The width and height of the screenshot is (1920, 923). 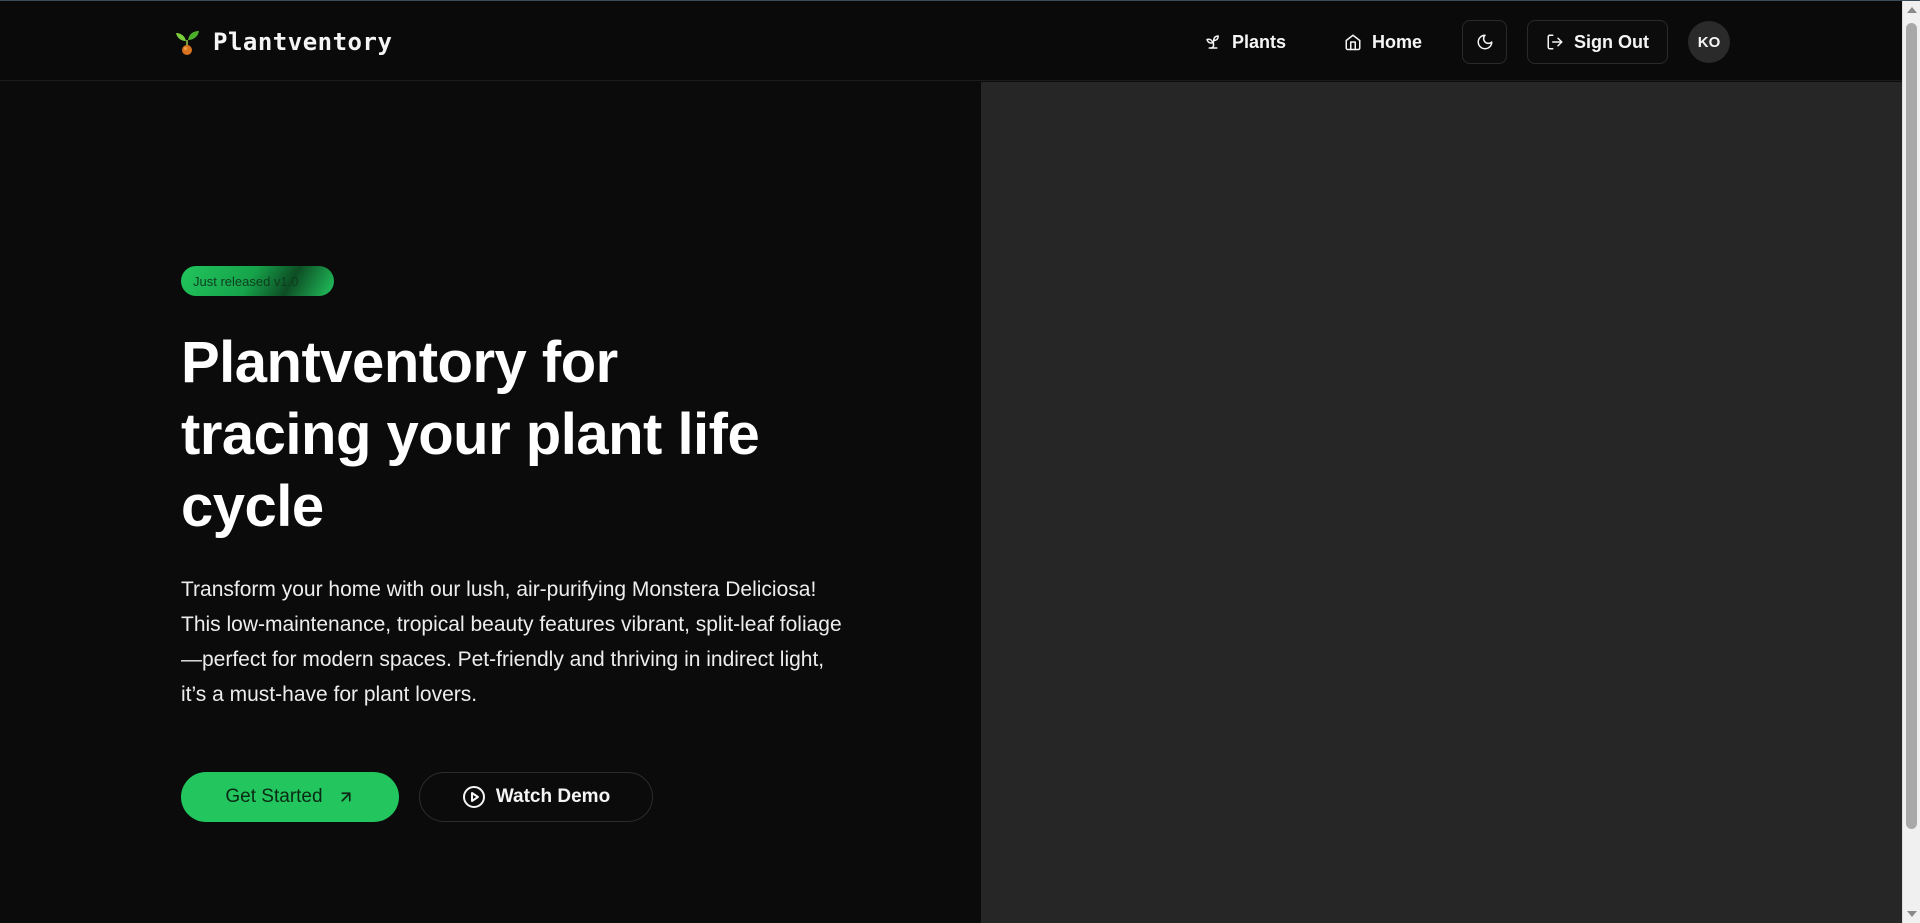 I want to click on release-badge: Just released v1.0, so click(x=257, y=281).